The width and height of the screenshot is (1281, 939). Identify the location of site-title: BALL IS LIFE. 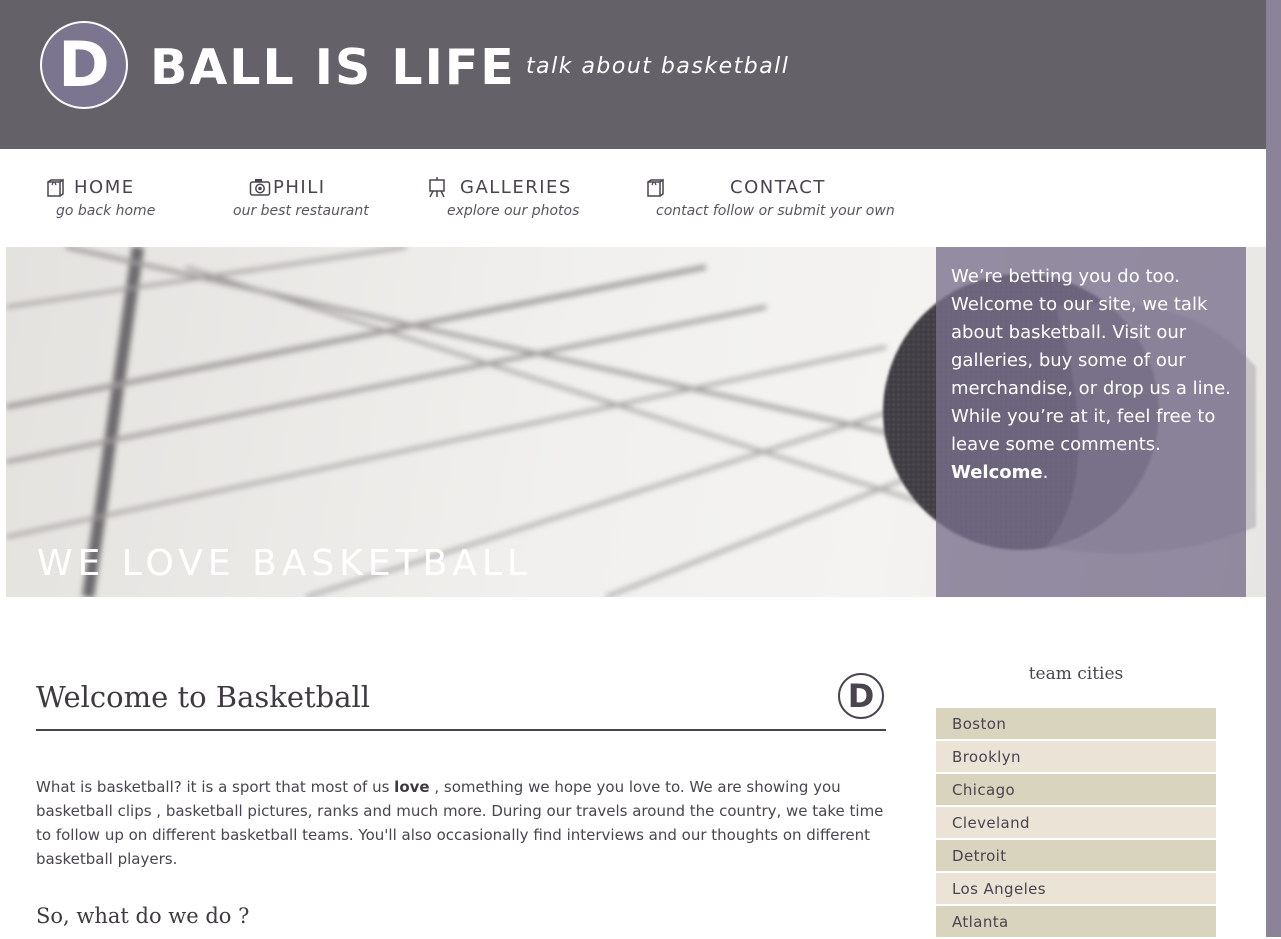
(333, 68).